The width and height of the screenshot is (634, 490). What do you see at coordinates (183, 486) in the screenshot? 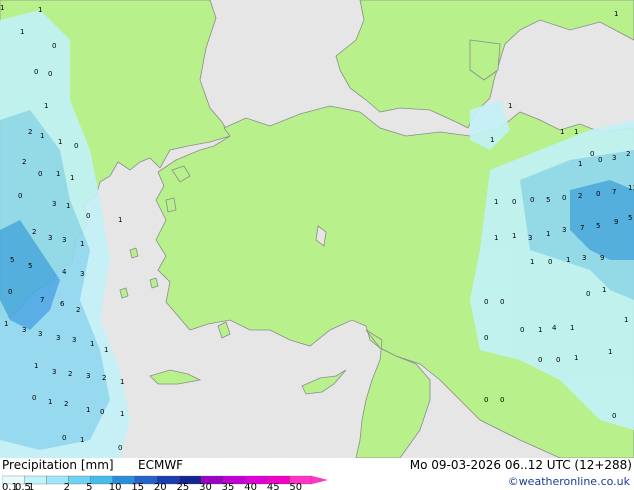
I see `color-scale-tick: 25` at bounding box center [183, 486].